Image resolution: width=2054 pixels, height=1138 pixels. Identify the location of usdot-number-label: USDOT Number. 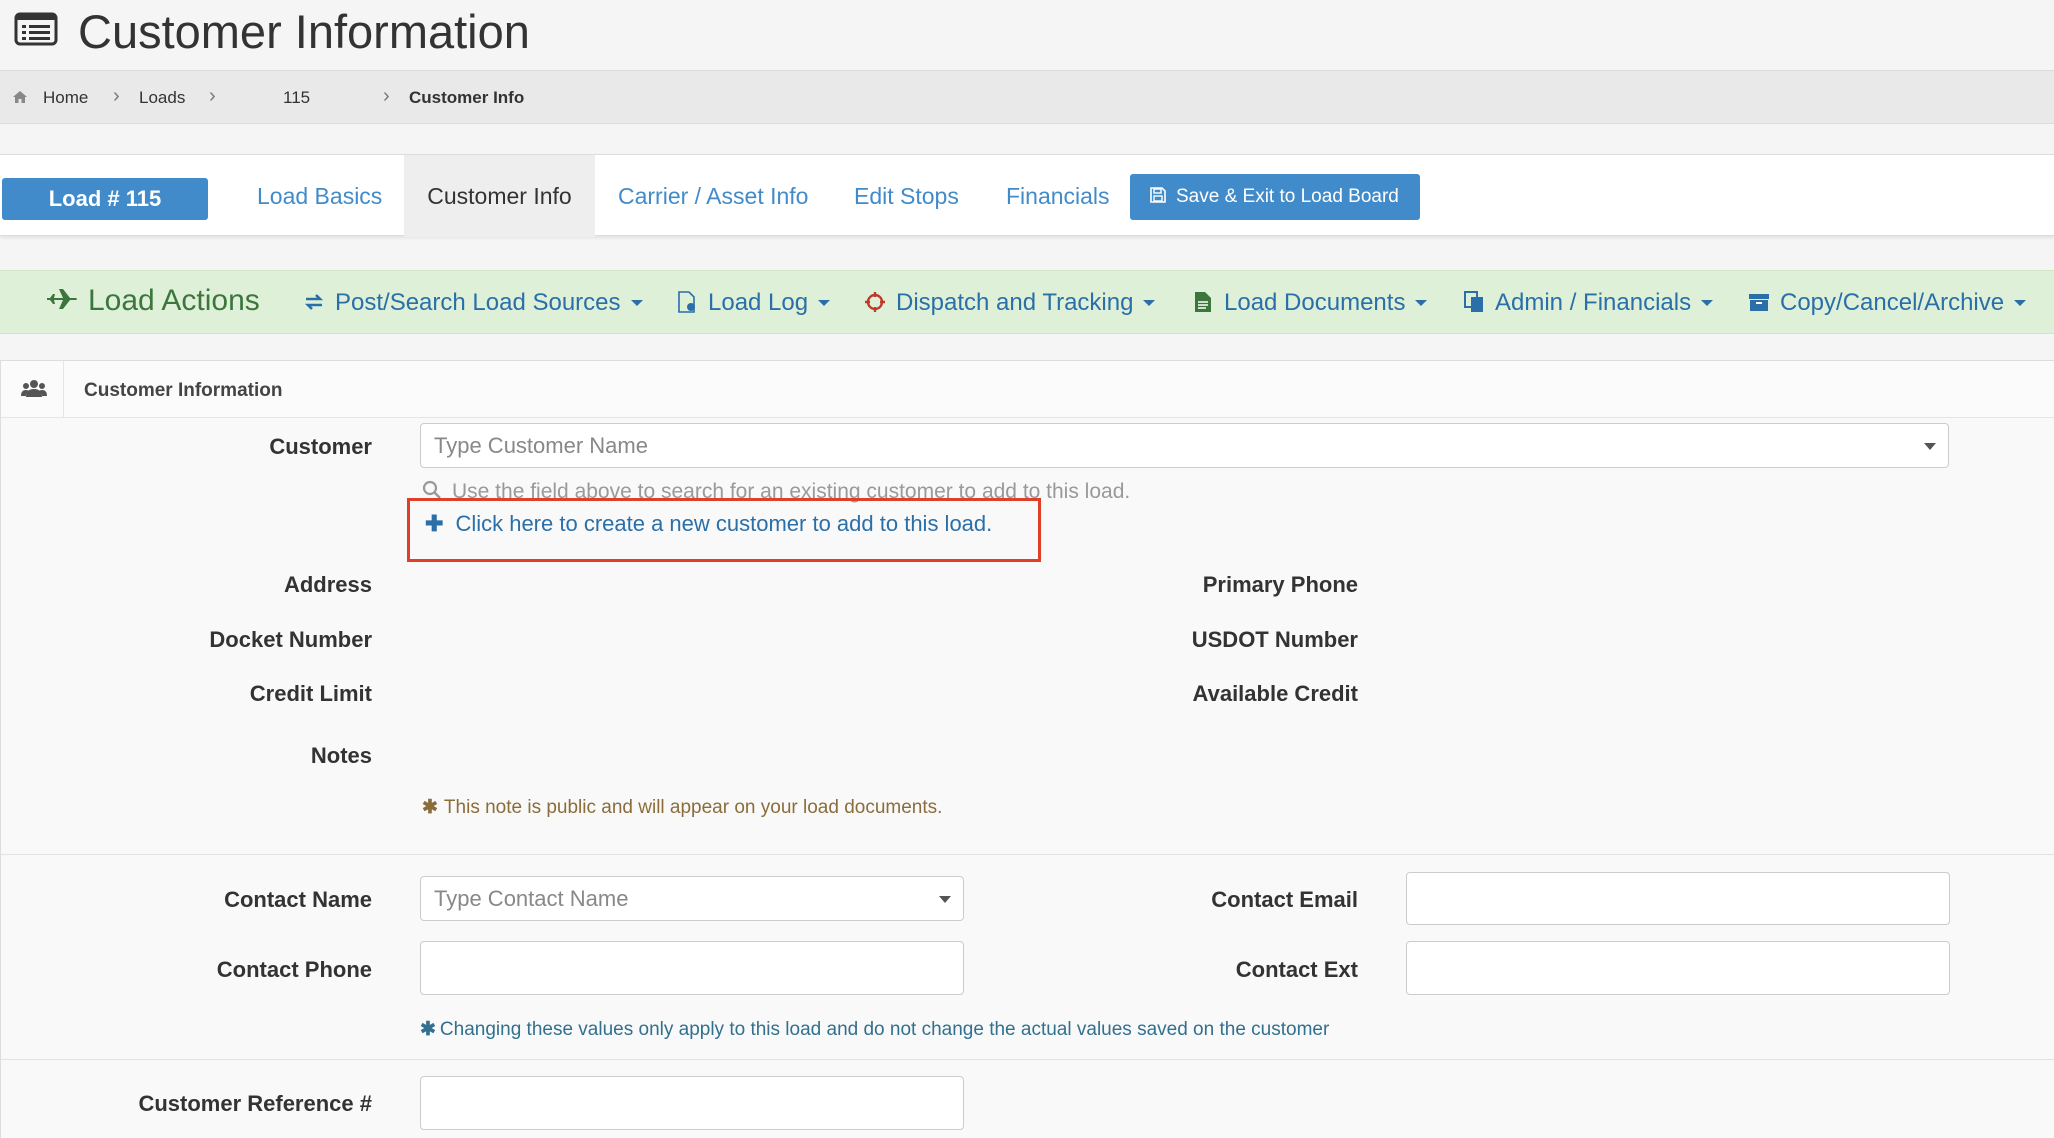
(1274, 639).